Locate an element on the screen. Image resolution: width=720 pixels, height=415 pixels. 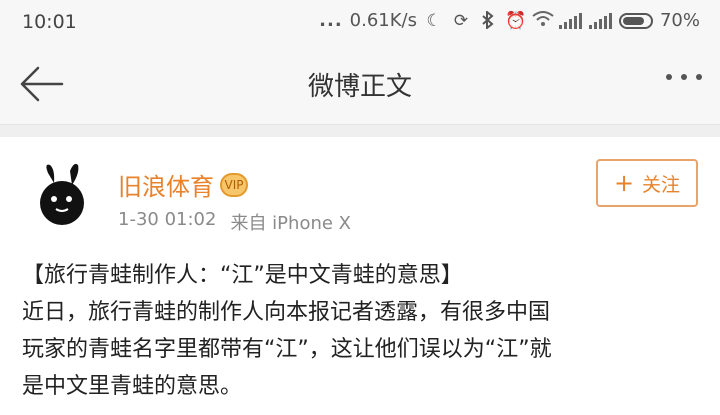
bluetooth-icon is located at coordinates (488, 20).